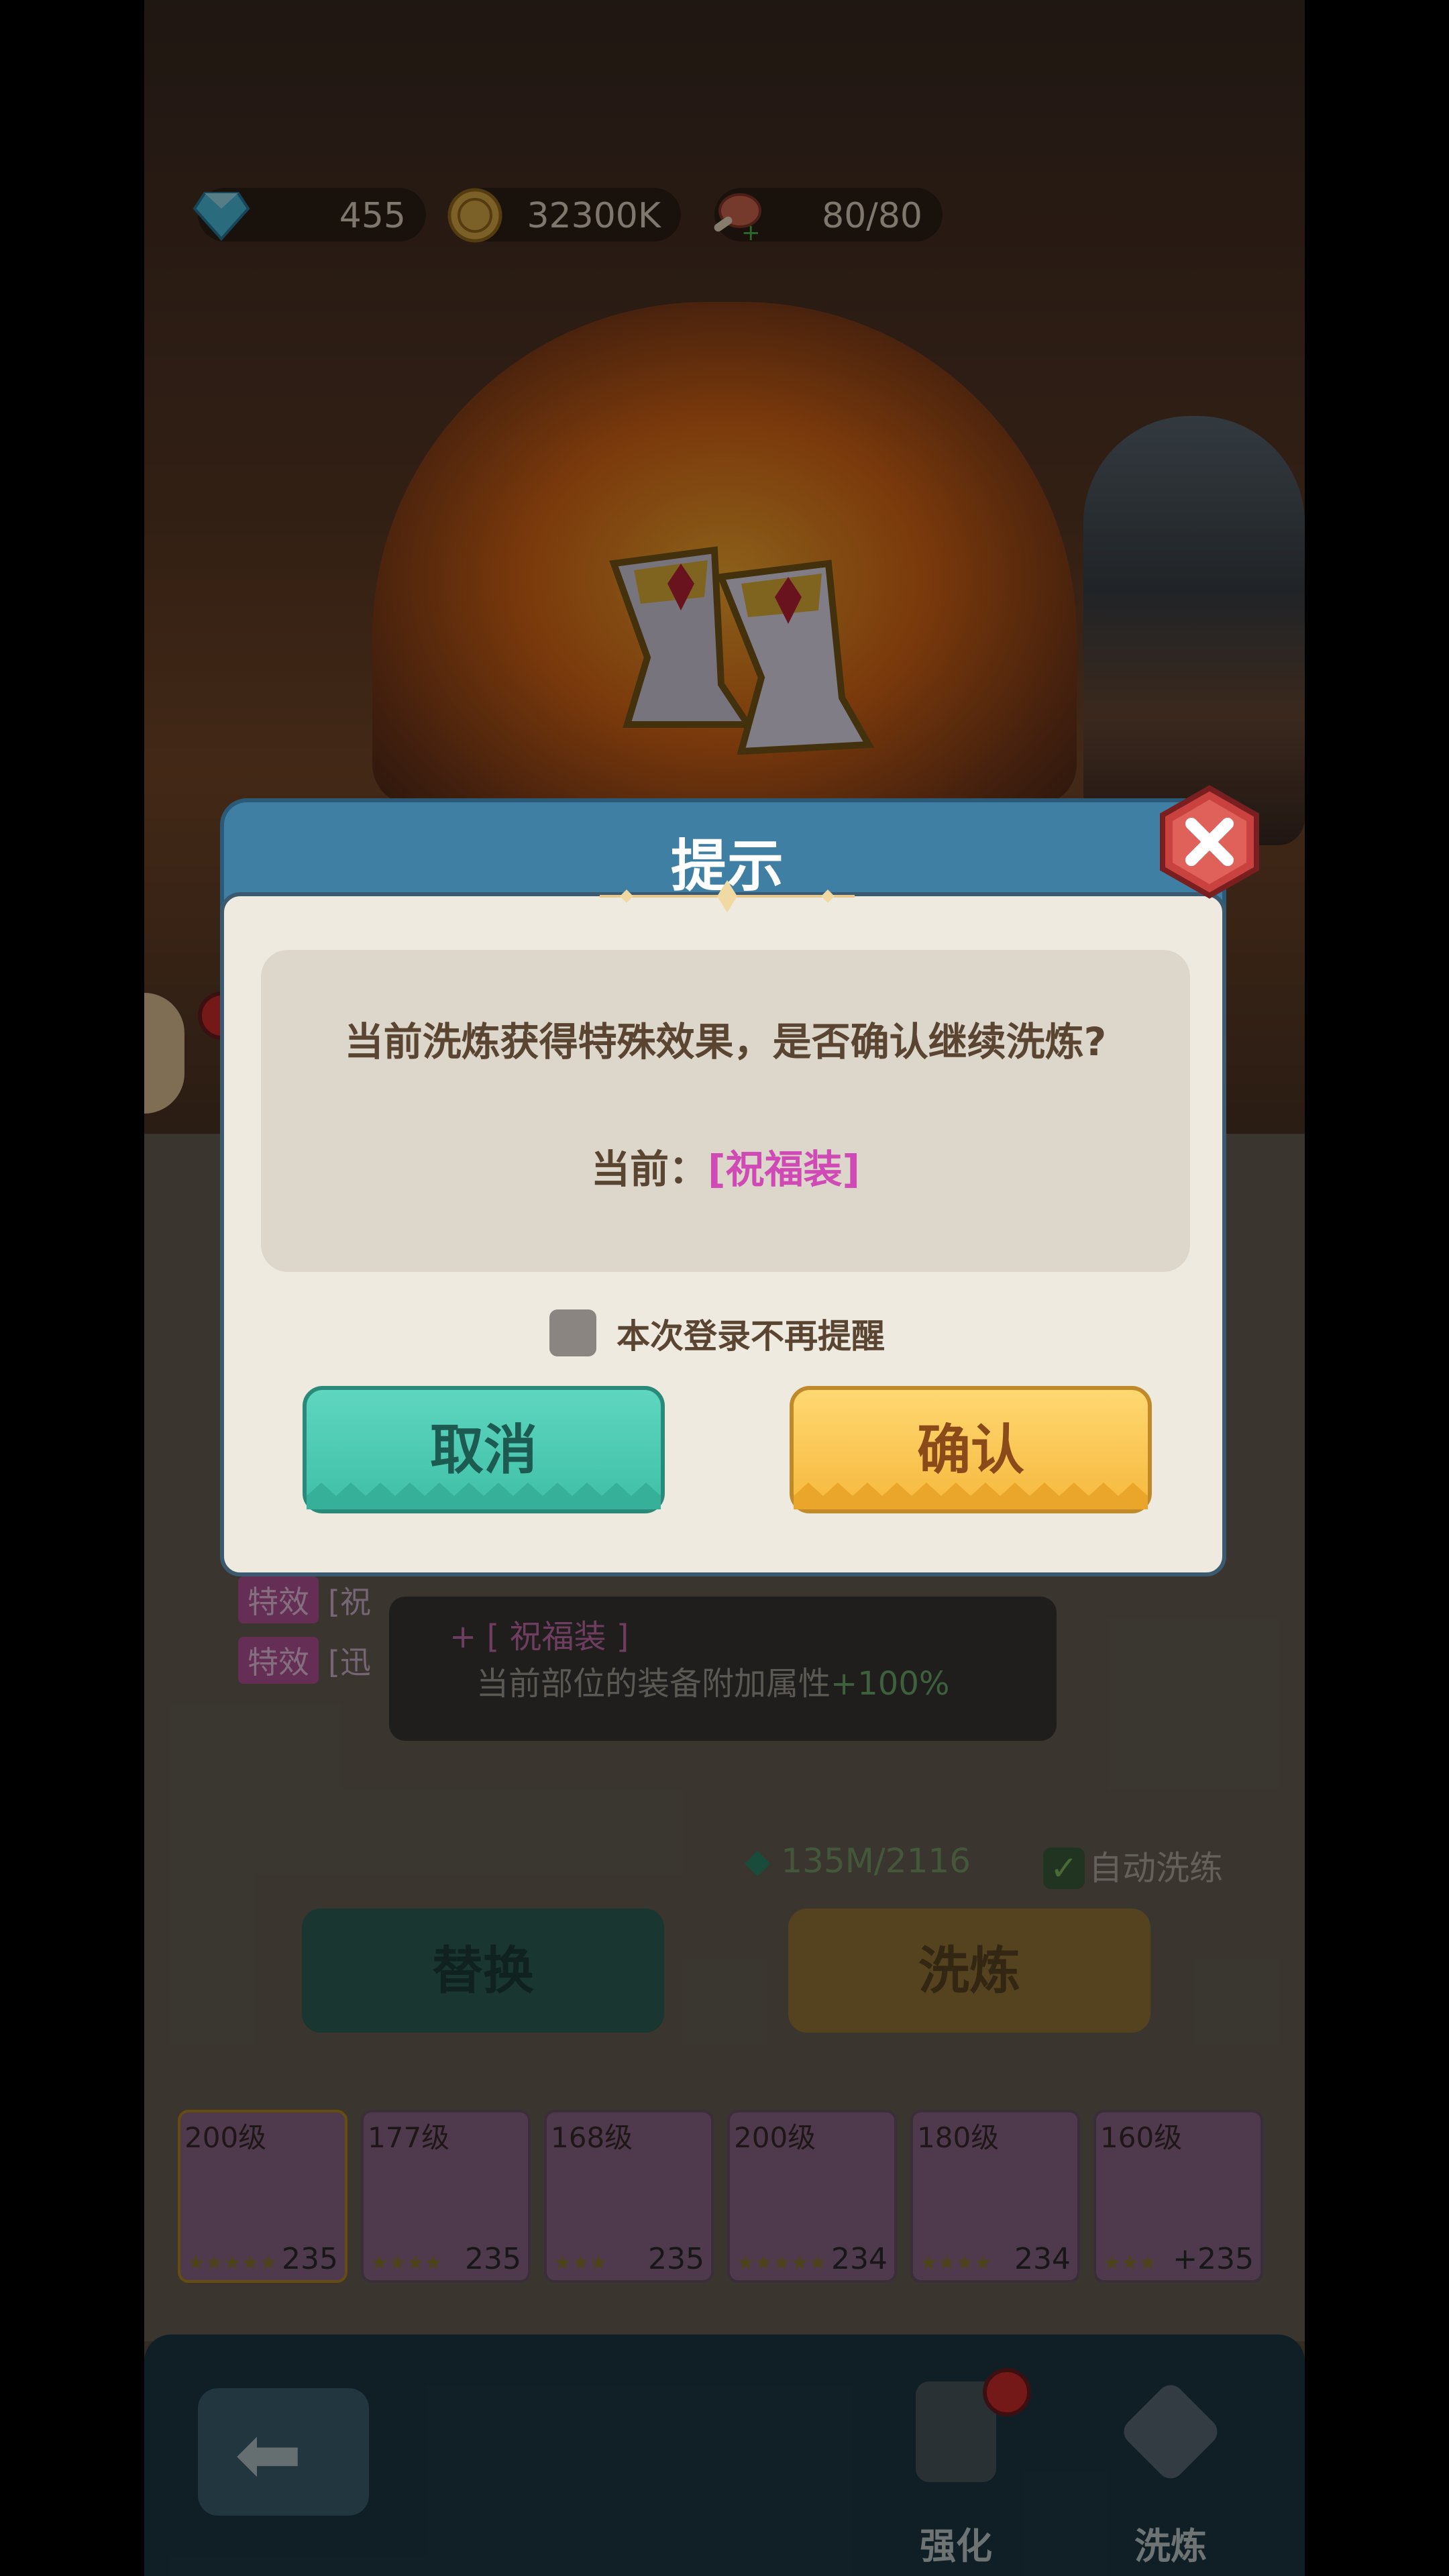 The image size is (1449, 2576). Describe the element at coordinates (725, 1042) in the screenshot. I see `dialog-message: 当前洗炼获得特殊效果，是否确认继续洗炼?` at that location.